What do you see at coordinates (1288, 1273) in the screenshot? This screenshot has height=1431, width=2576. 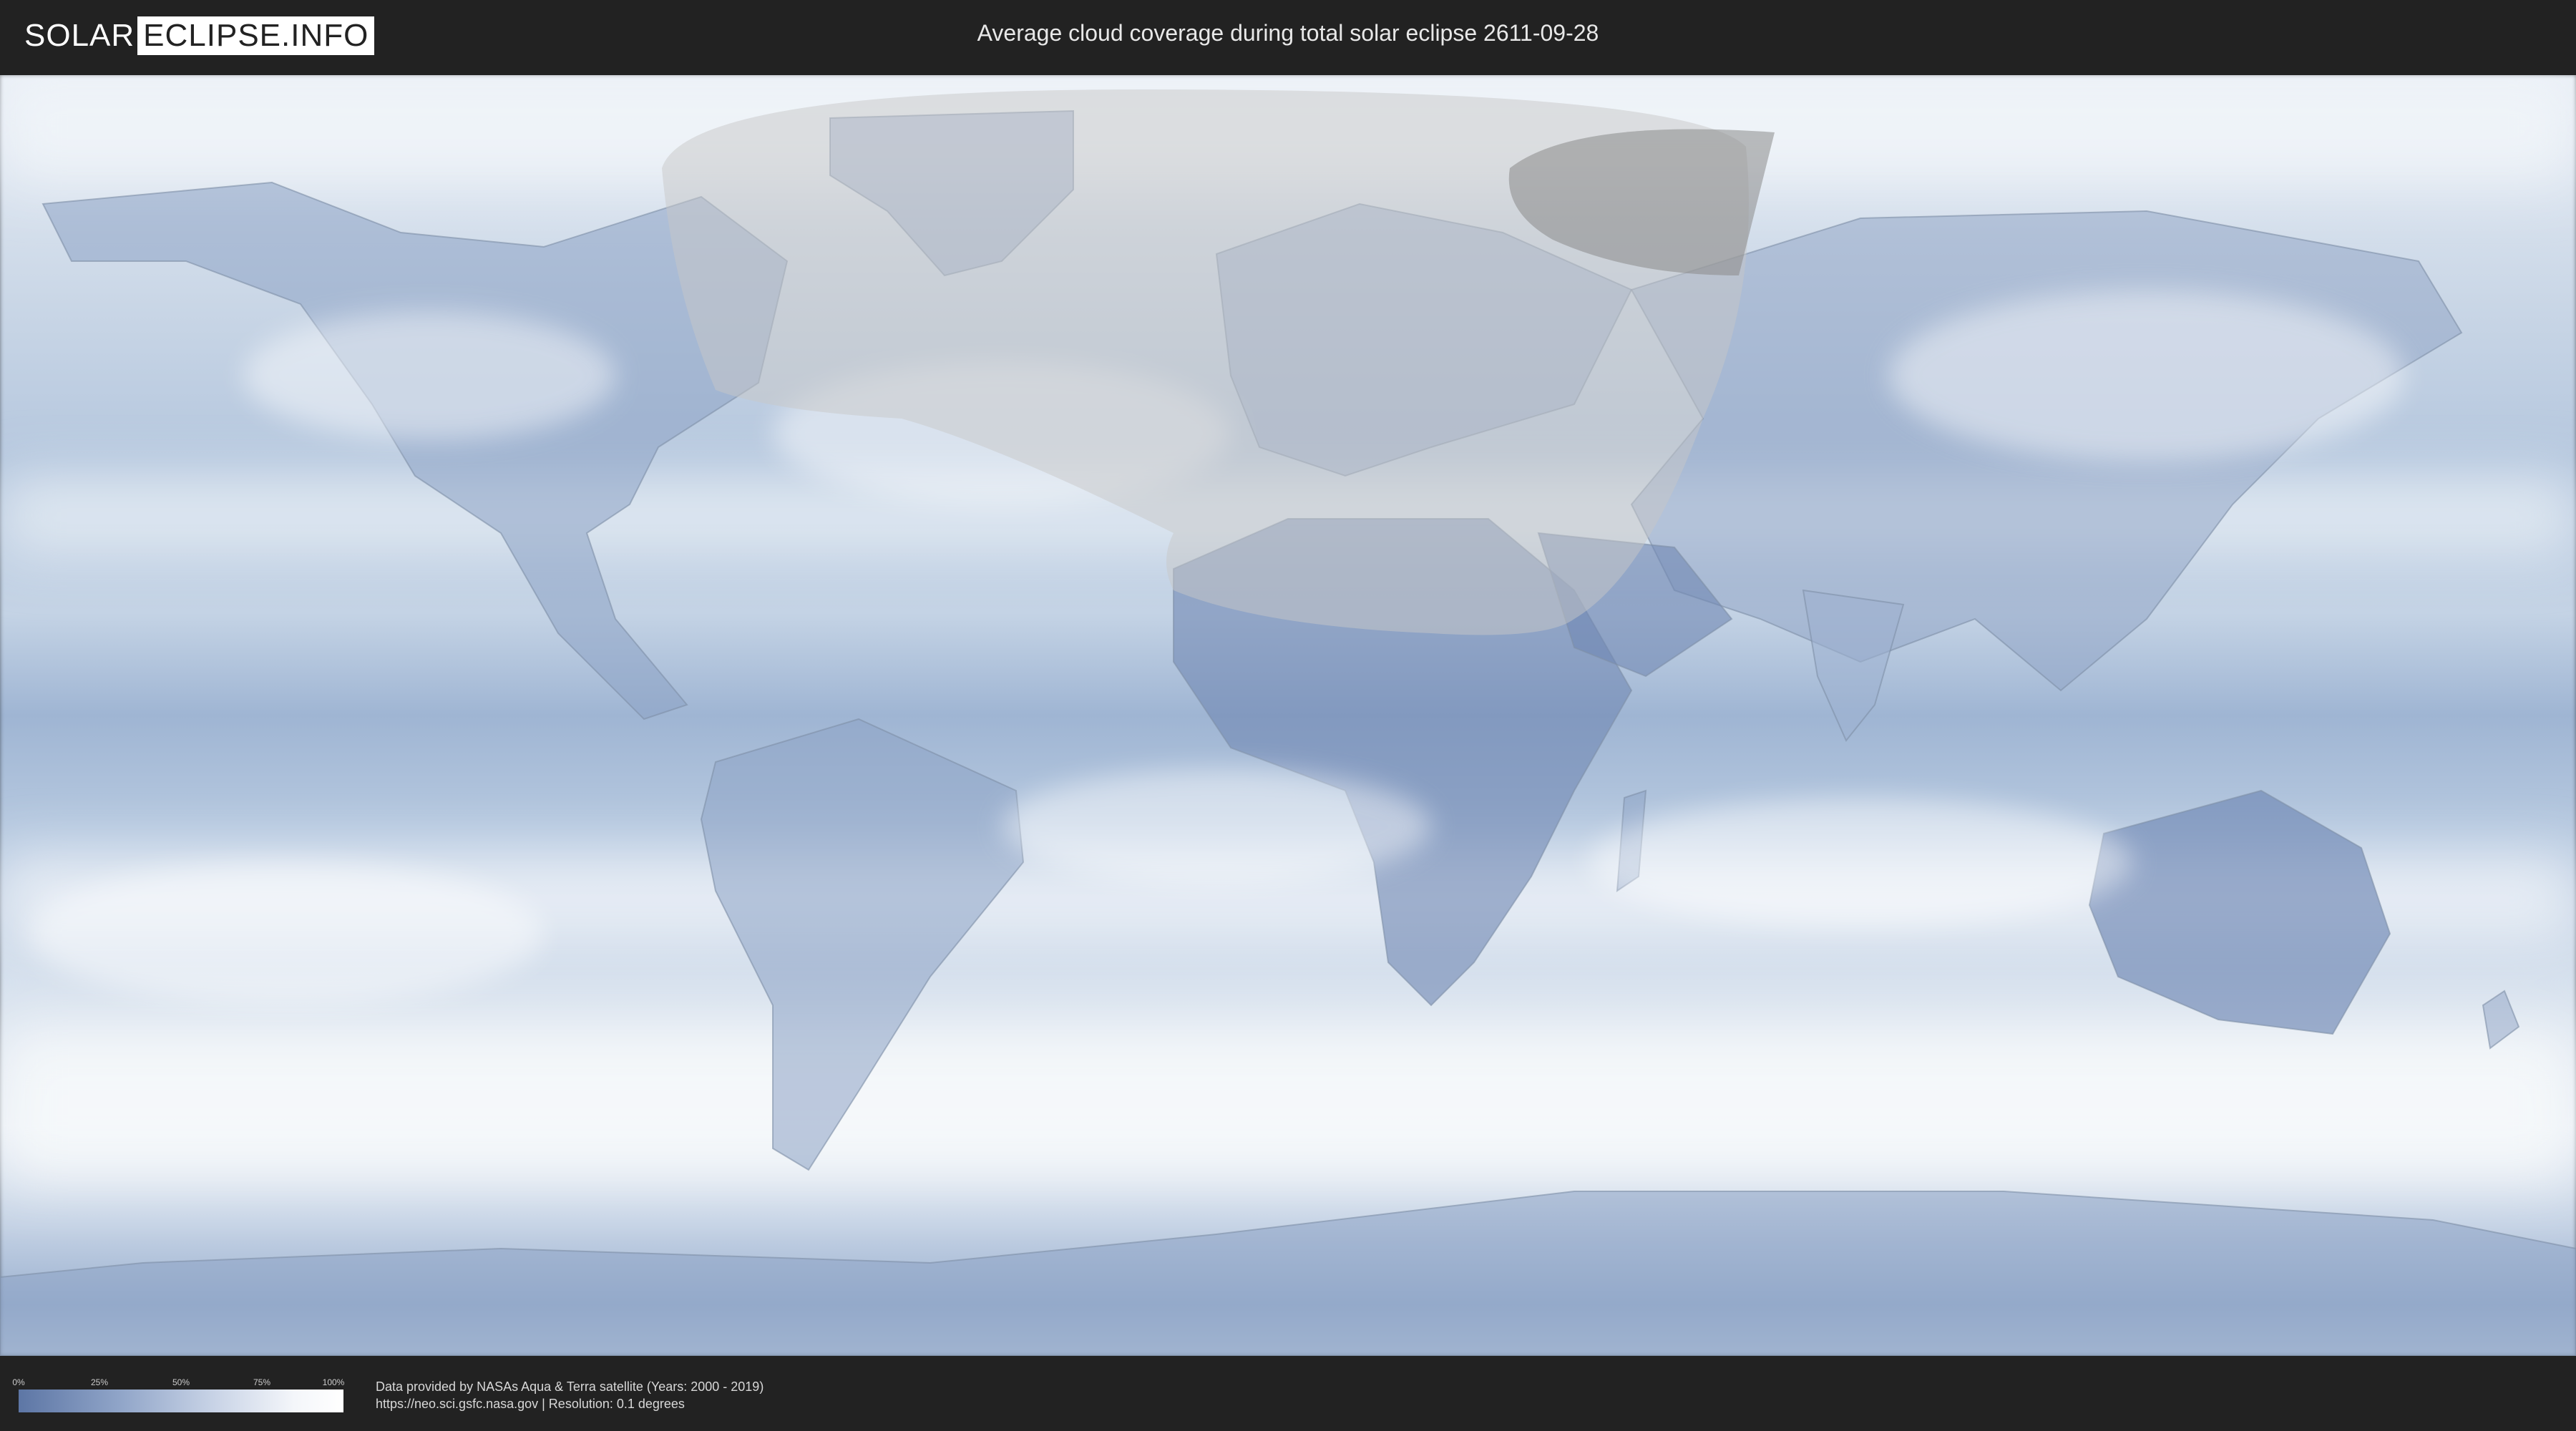 I see `antarctica-landmass` at bounding box center [1288, 1273].